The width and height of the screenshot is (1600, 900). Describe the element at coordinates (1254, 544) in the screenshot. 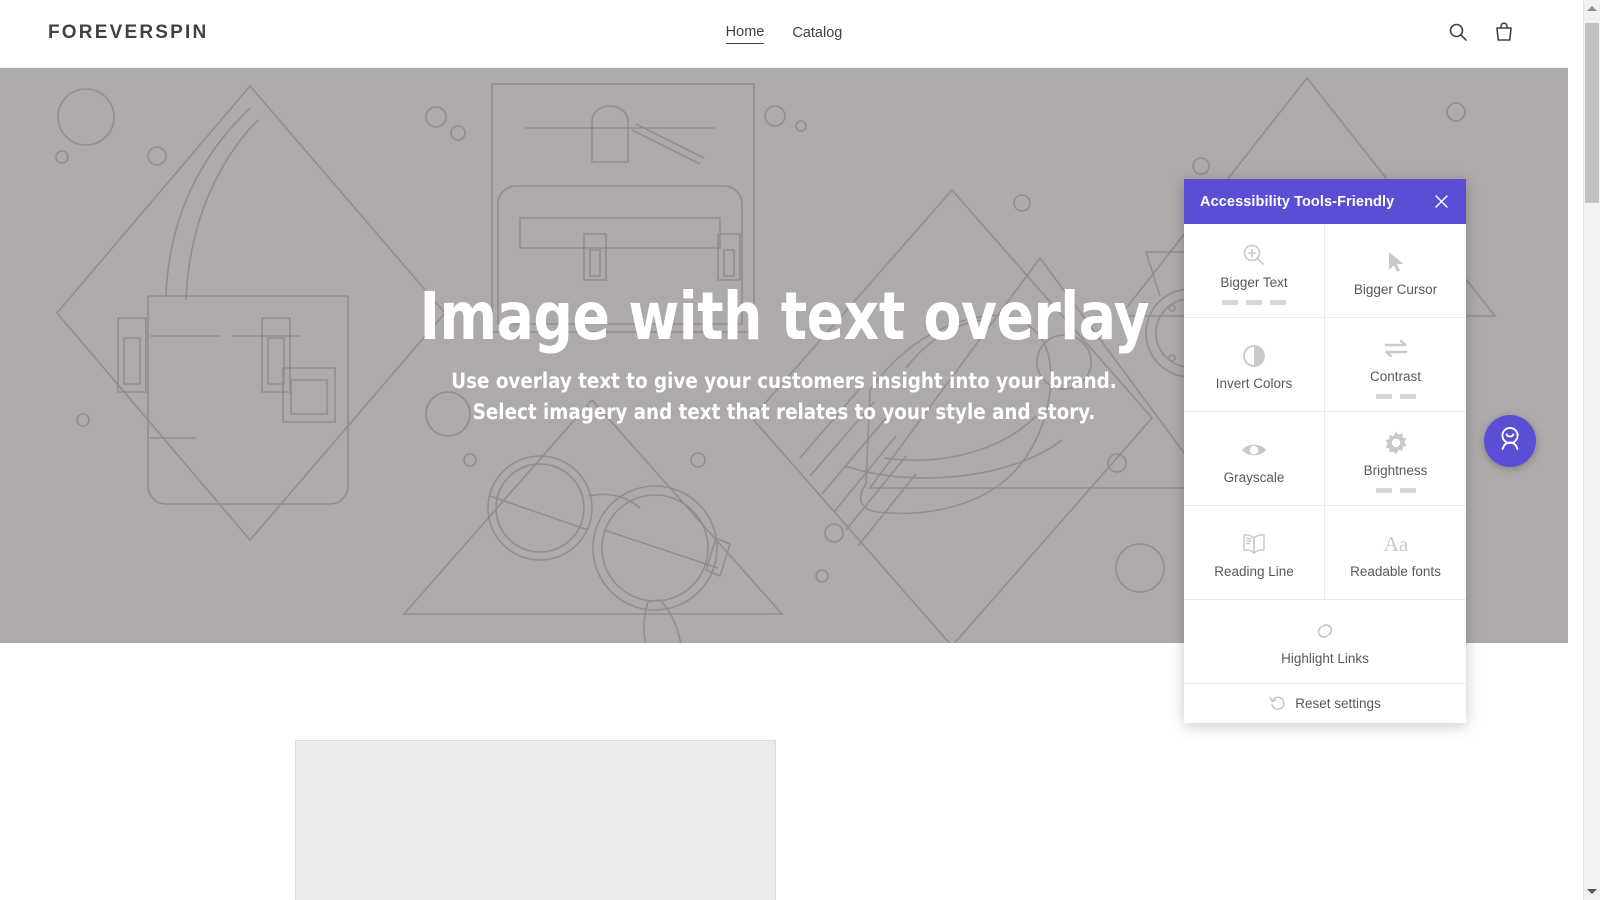

I see `open-book-icon` at that location.